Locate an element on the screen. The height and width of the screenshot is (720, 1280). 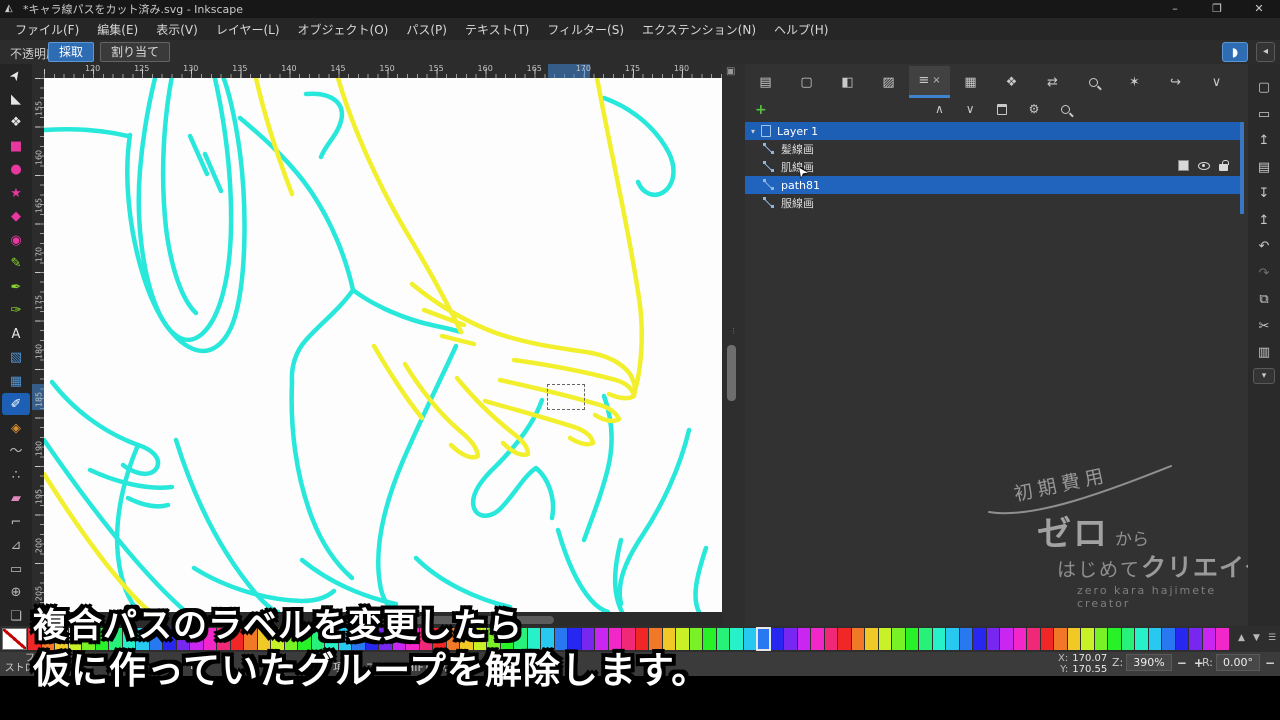
mesh-gradient-tool: ▦ is located at coordinates (16, 381).